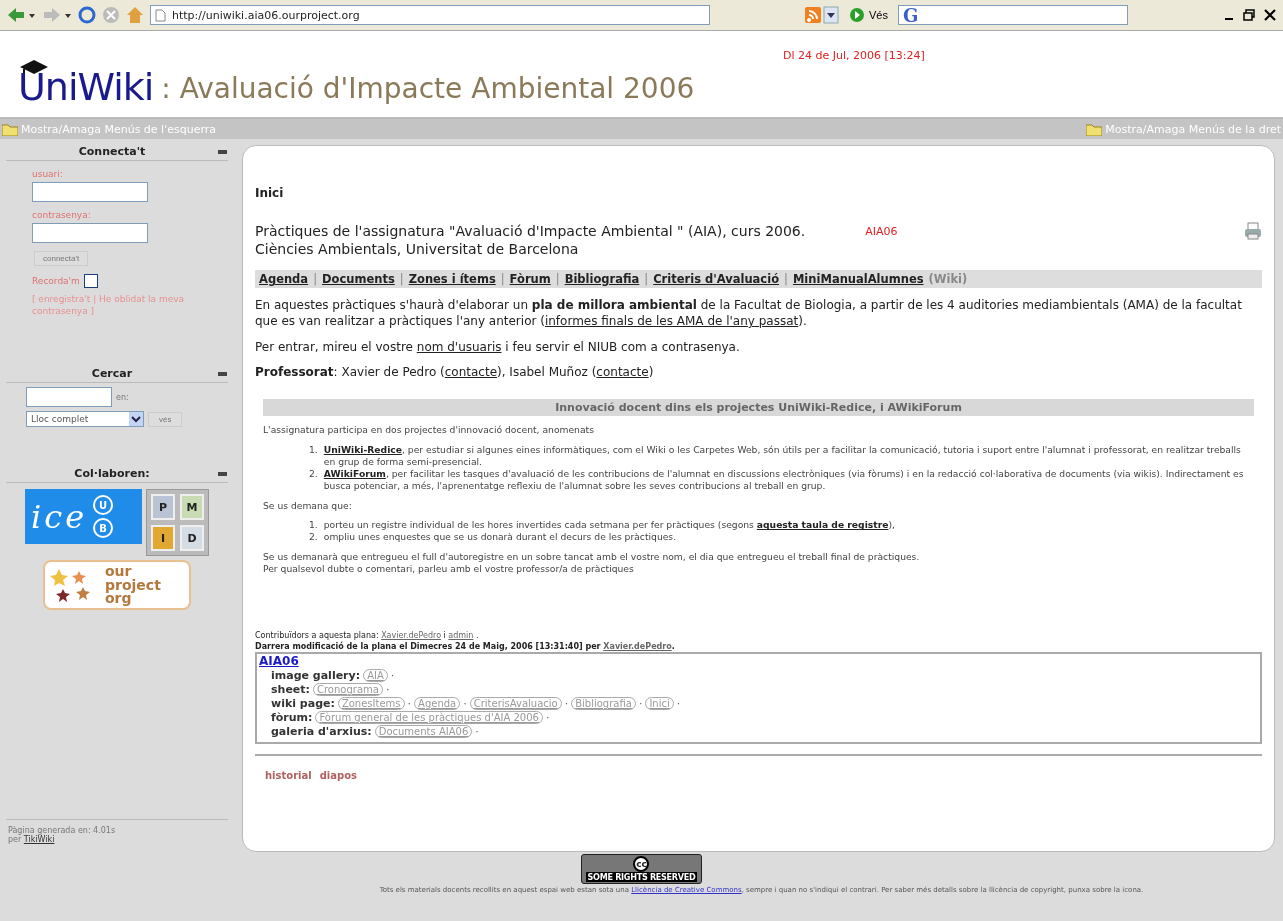 The width and height of the screenshot is (1283, 921). I want to click on date-time: Dl 24 de Jul, 2006 [13:24], so click(854, 55).